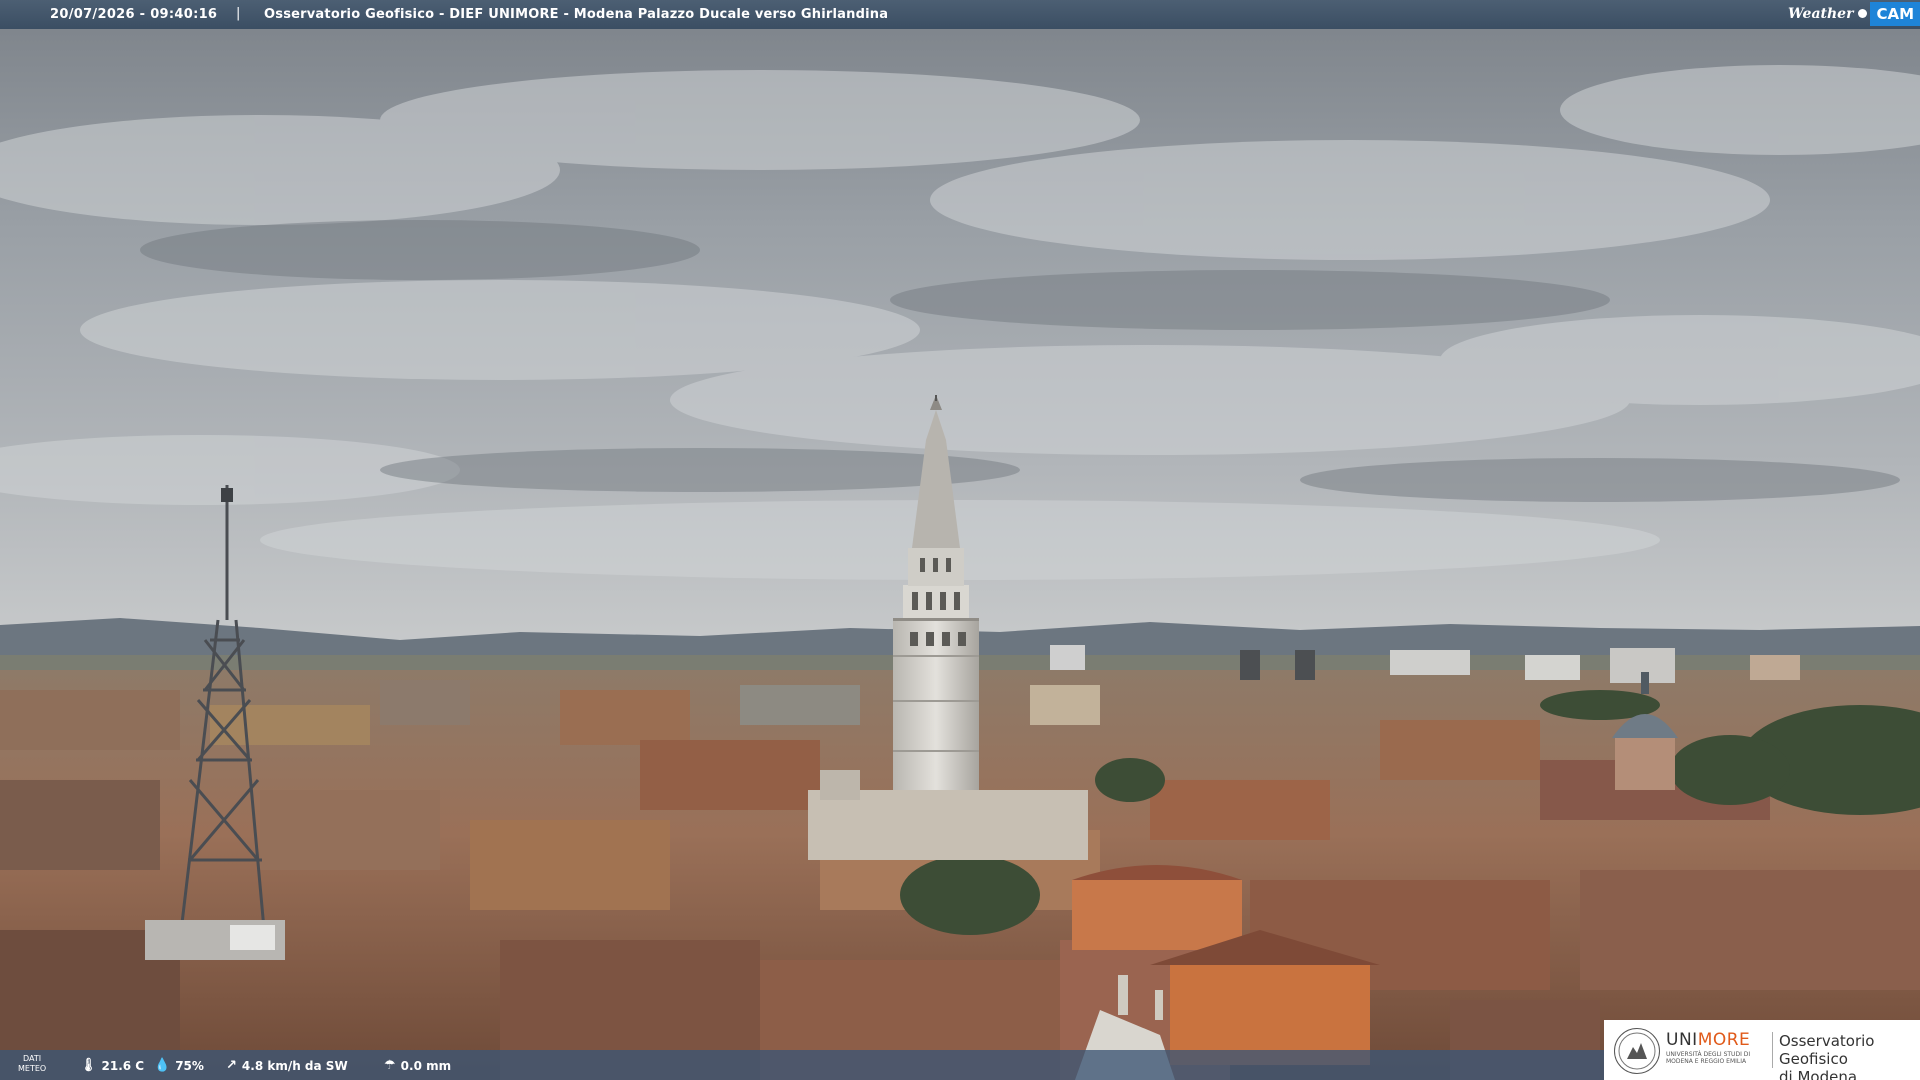  I want to click on university-seal-icon, so click(1637, 1051).